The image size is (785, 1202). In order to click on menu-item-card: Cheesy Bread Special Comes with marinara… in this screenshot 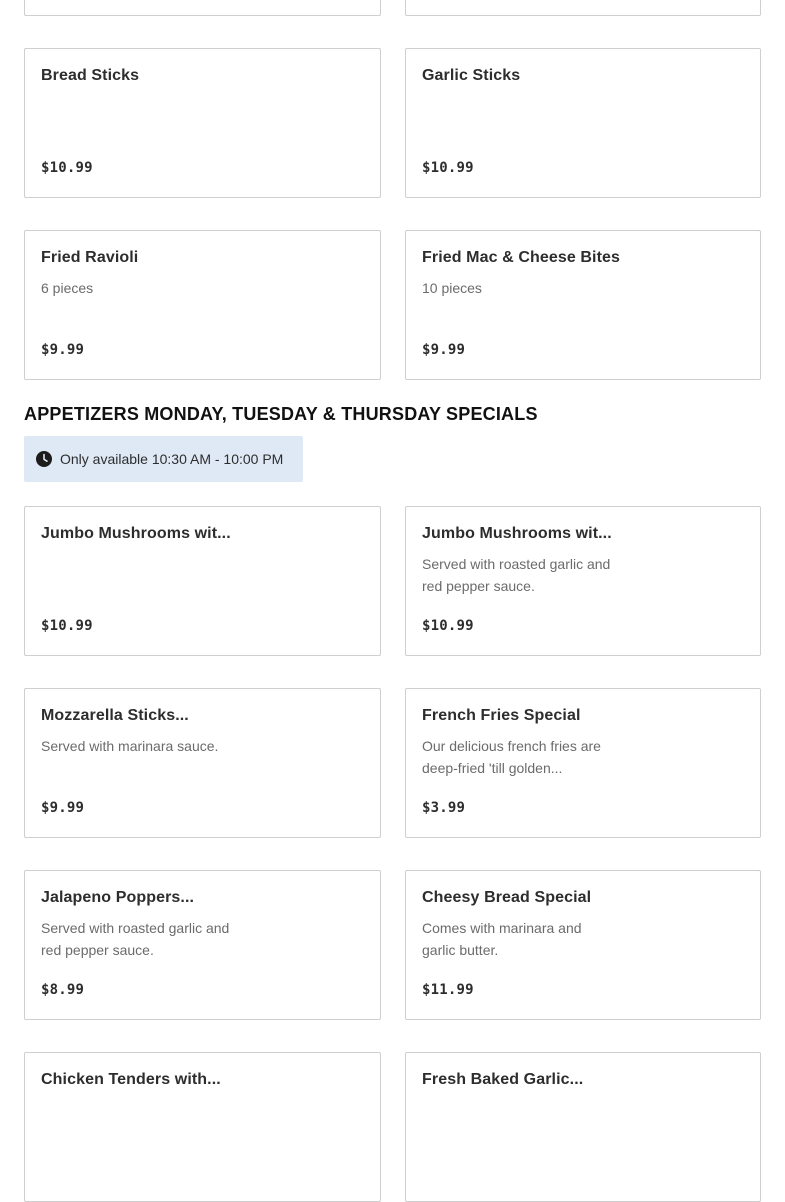, I will do `click(583, 945)`.